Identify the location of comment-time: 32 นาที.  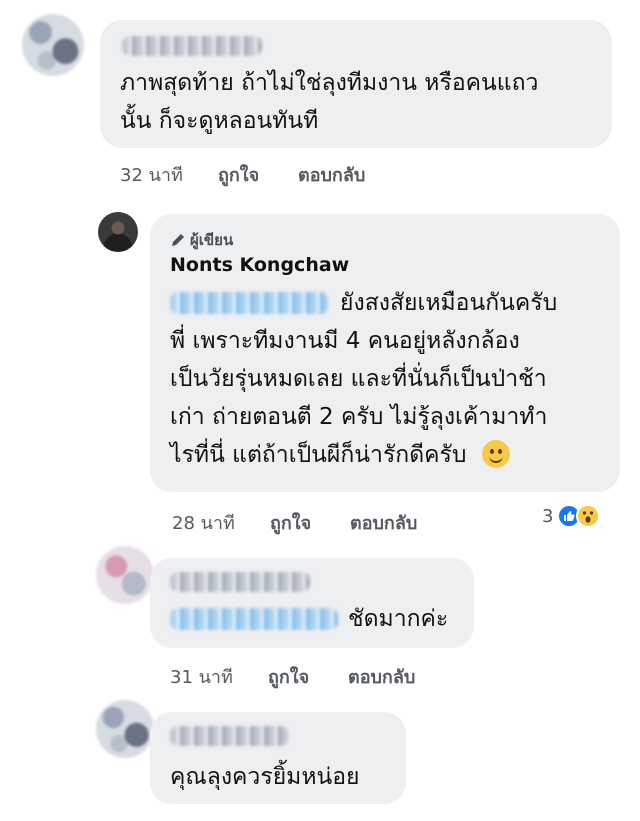
(151, 174).